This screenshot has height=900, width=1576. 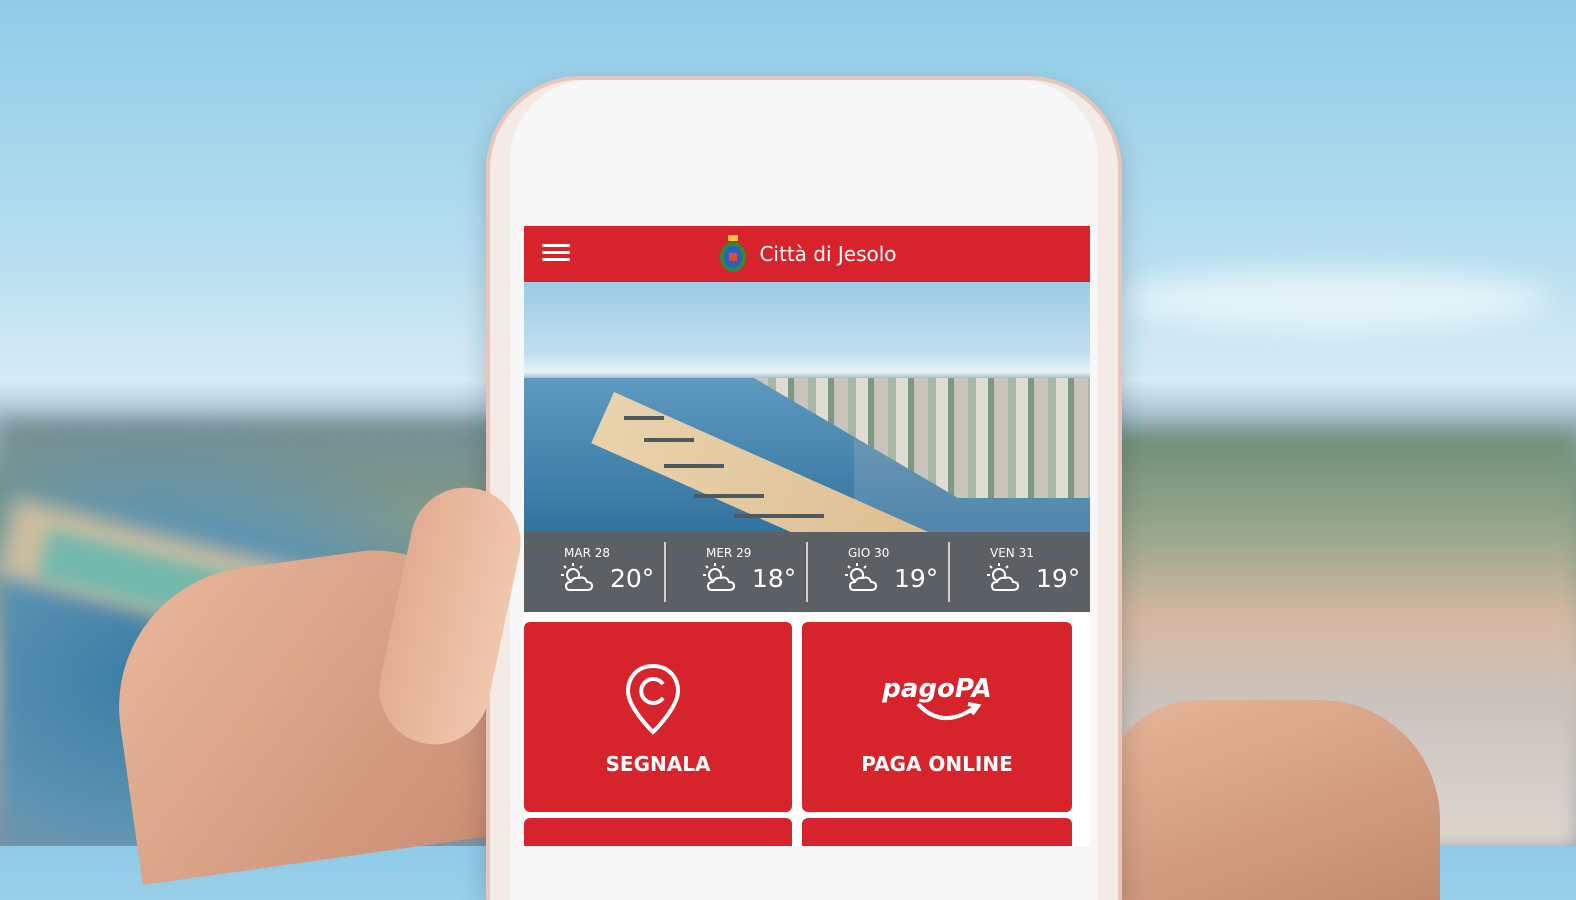 What do you see at coordinates (587, 553) in the screenshot?
I see `weather-day-label: MAR 28` at bounding box center [587, 553].